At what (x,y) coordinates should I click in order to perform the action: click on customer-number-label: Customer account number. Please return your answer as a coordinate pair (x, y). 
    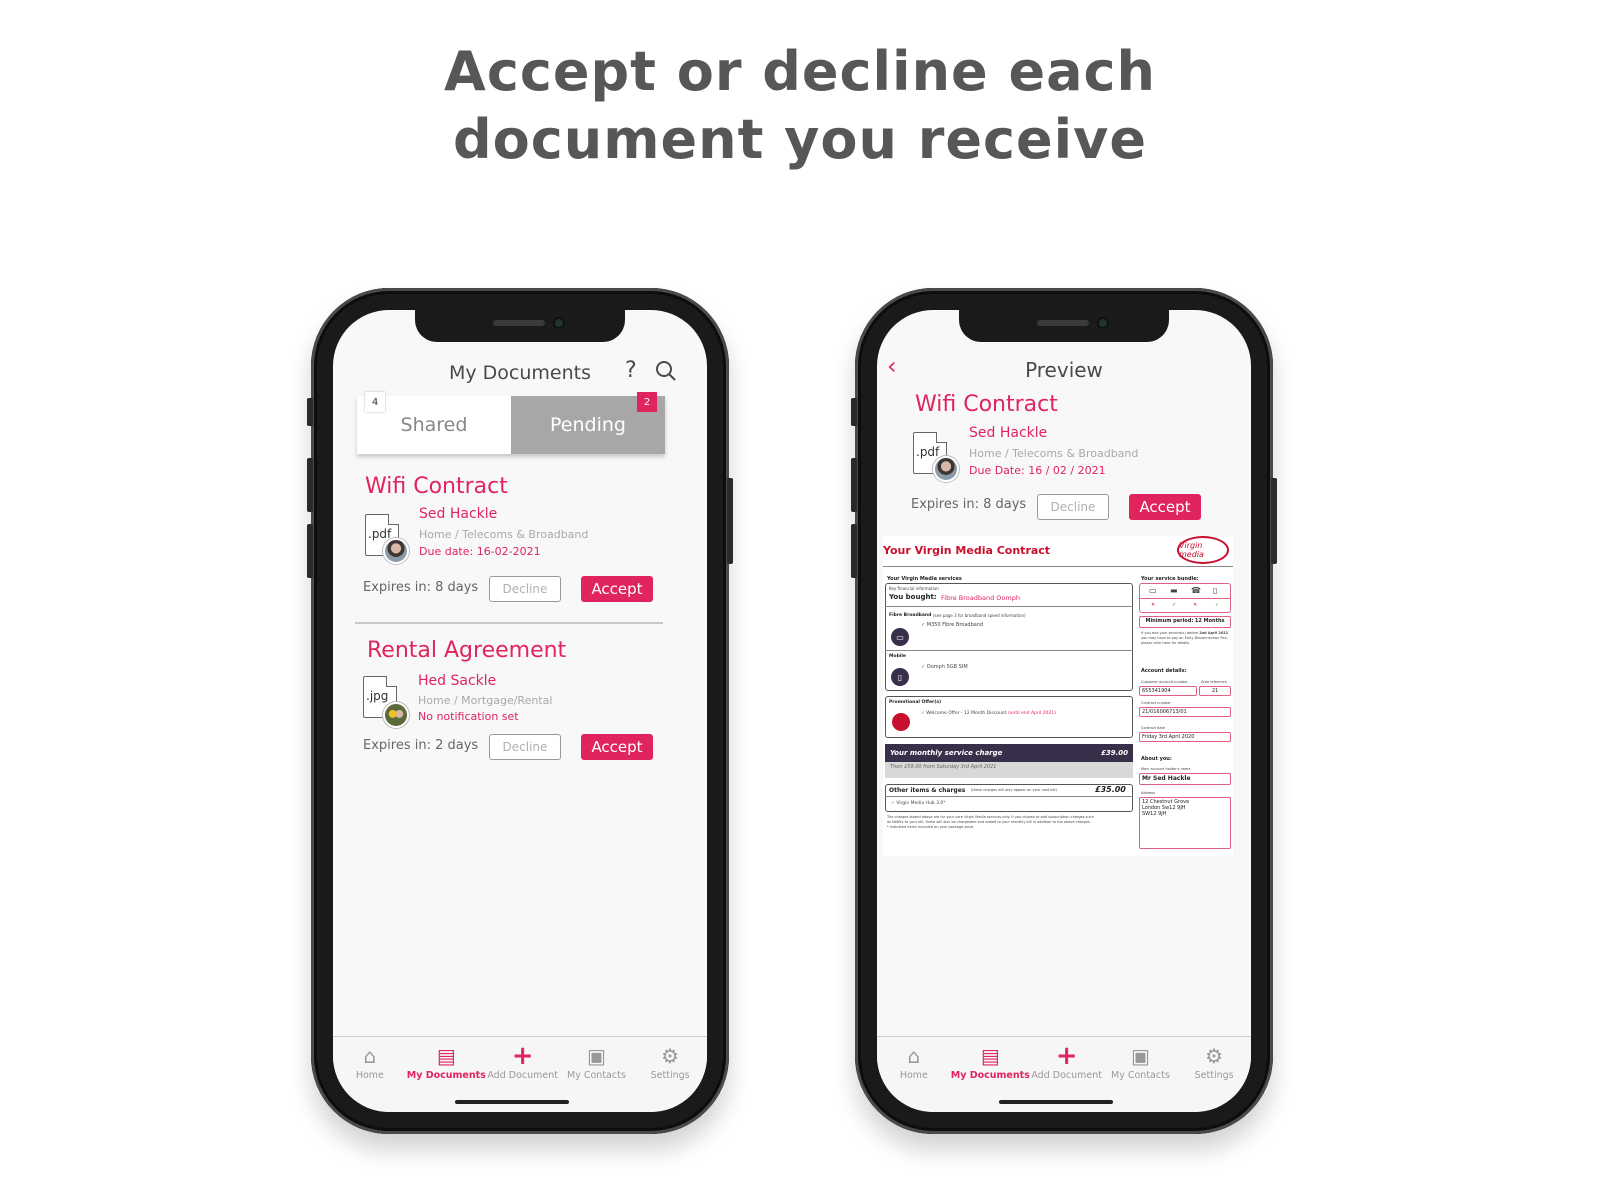
    Looking at the image, I should click on (1164, 682).